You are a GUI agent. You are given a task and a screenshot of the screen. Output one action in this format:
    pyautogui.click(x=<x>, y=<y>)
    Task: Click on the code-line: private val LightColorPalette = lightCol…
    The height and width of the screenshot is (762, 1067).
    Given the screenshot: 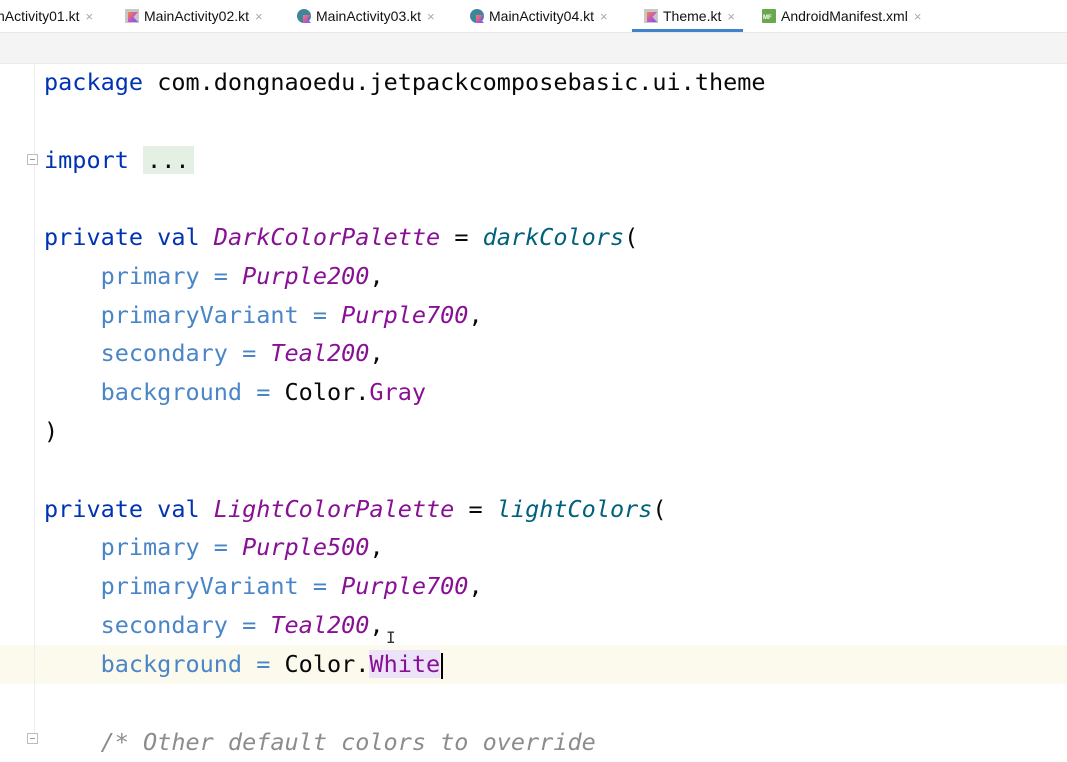 What is the action you would take?
    pyautogui.click(x=355, y=509)
    